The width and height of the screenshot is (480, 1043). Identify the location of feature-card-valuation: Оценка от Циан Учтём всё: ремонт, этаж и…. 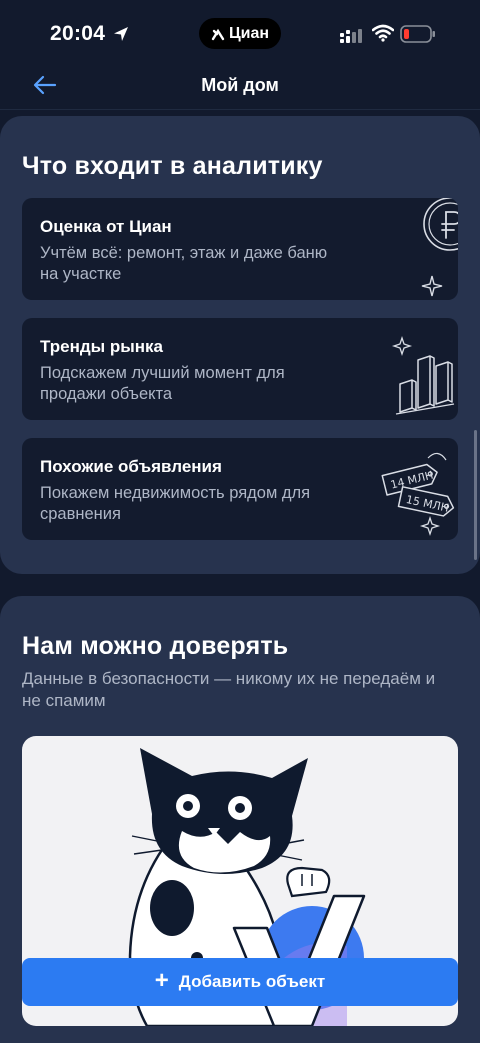
(240, 249).